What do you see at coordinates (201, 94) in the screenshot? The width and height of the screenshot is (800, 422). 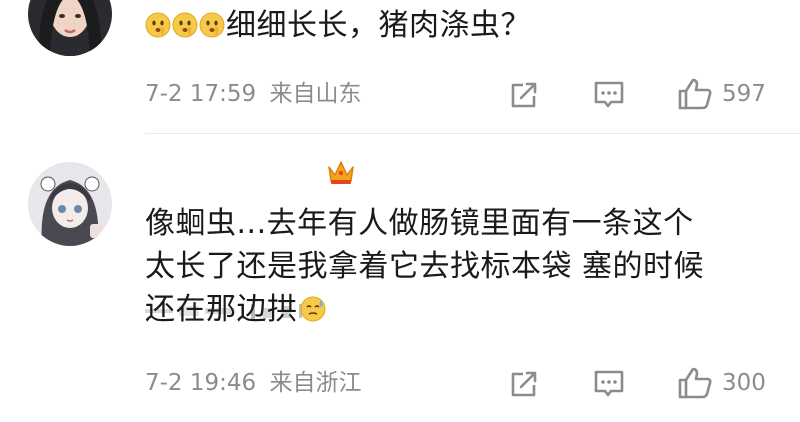 I see `comment-time: 7-2 17:59` at bounding box center [201, 94].